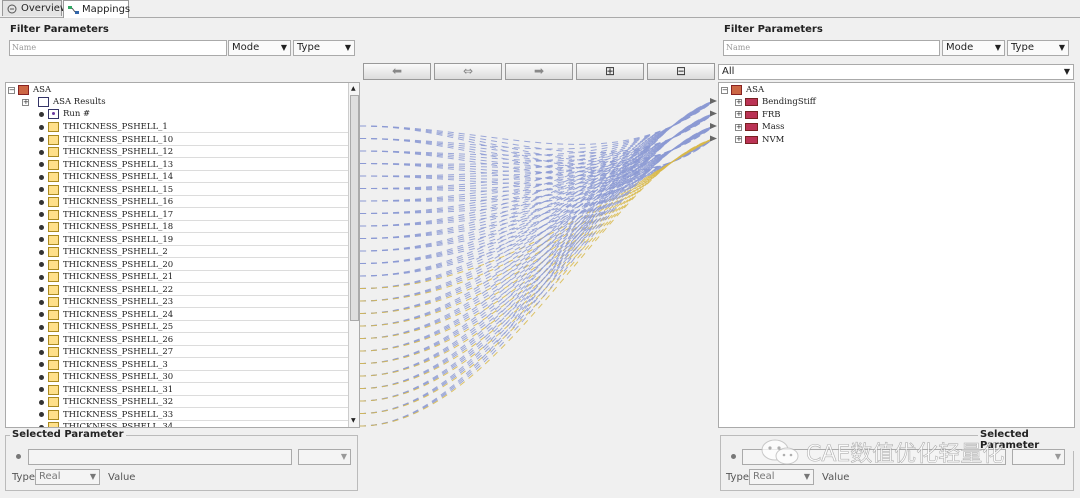  I want to click on variable-label: THICKNESS_PSHELL_14, so click(118, 177).